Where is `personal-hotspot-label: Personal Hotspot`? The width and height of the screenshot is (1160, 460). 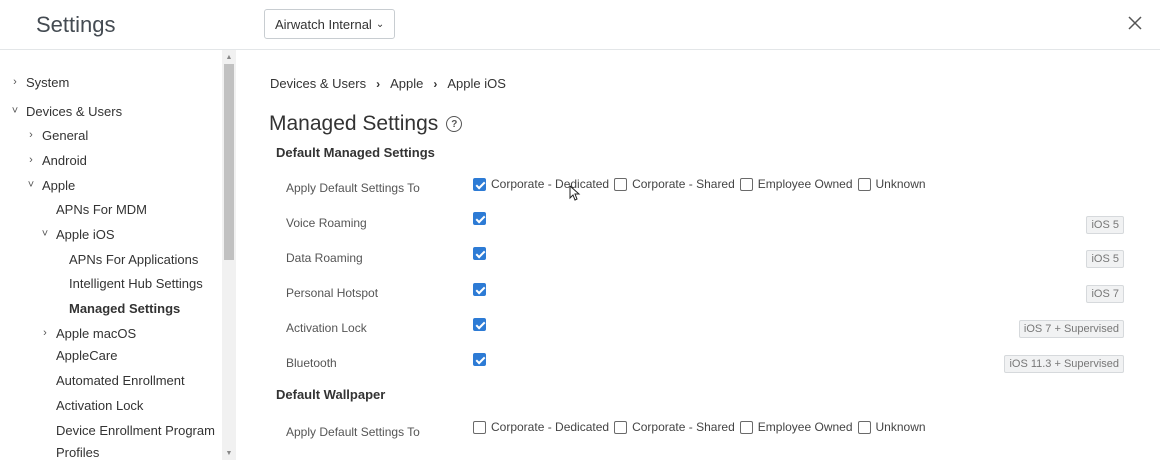
personal-hotspot-label: Personal Hotspot is located at coordinates (332, 293).